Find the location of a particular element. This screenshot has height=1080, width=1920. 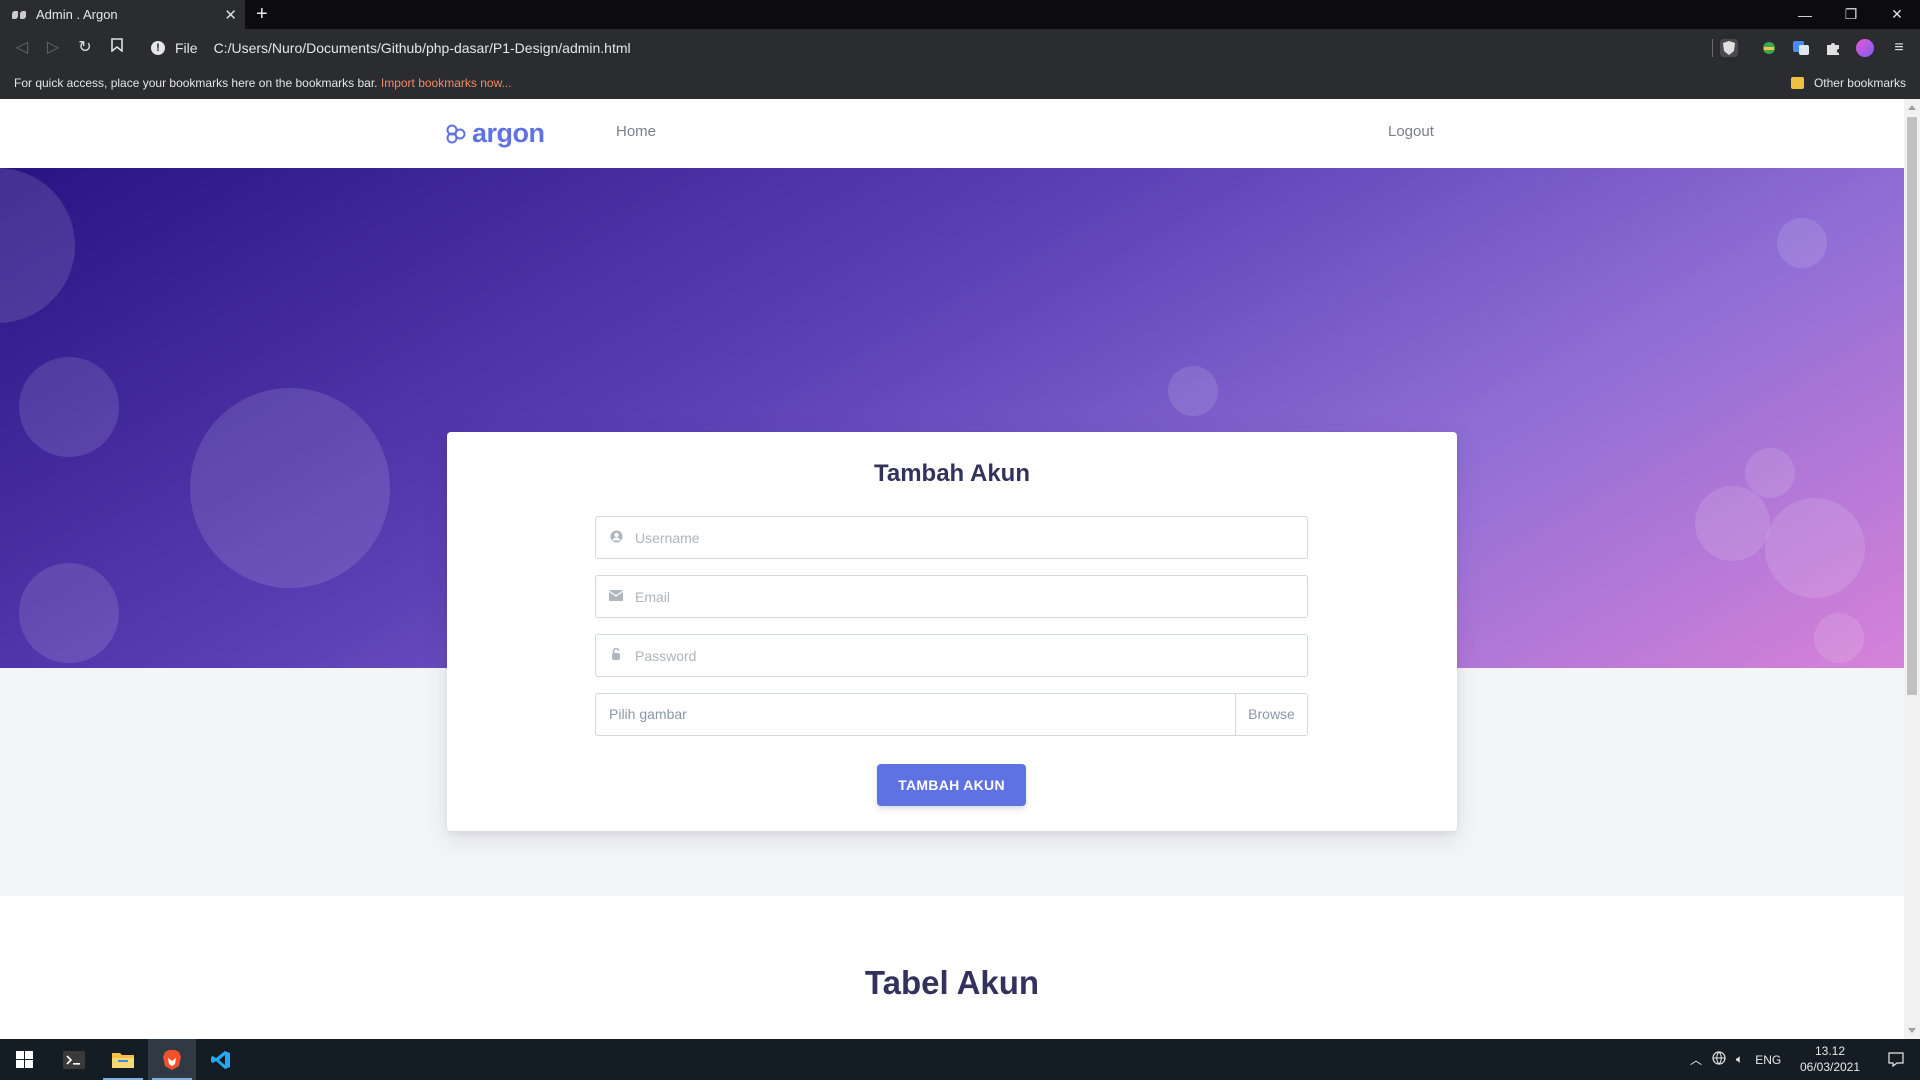

password-field is located at coordinates (951, 655).